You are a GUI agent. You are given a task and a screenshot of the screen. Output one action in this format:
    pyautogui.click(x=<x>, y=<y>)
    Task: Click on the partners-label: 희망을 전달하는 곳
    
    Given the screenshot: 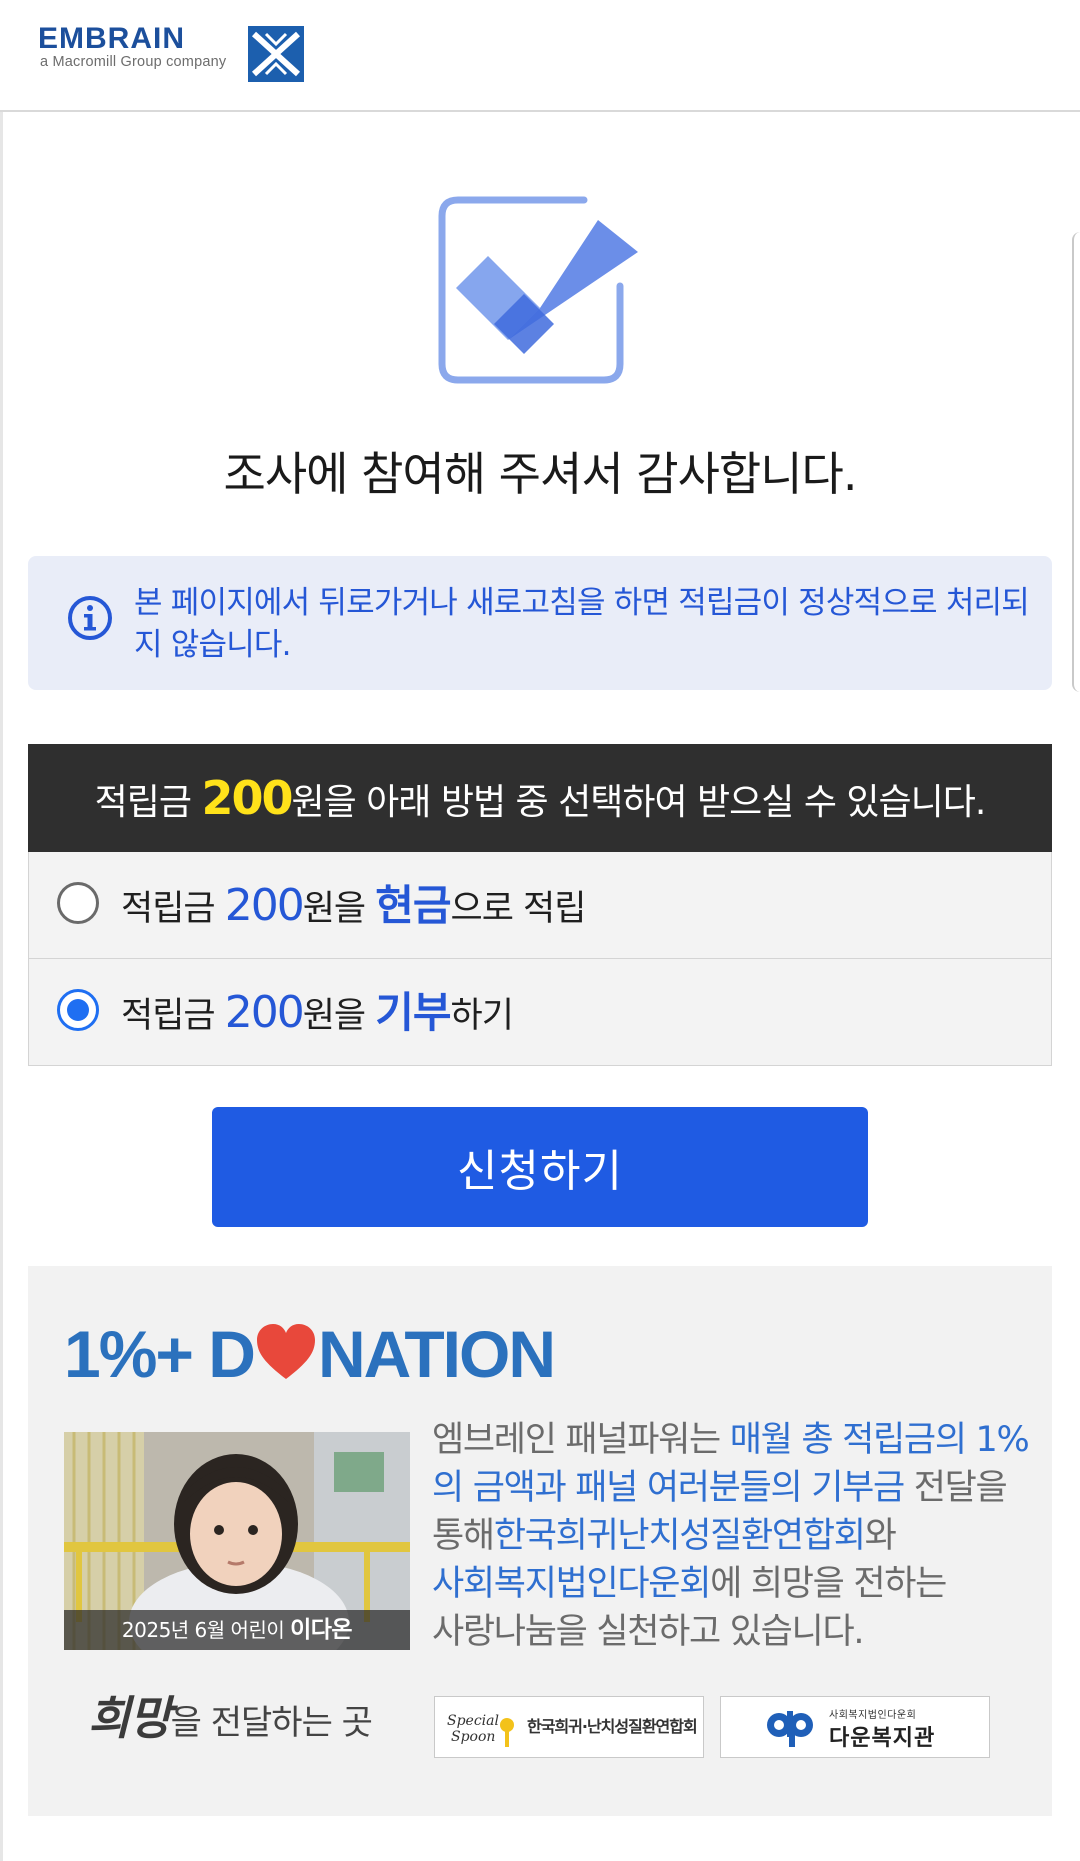 What is the action you would take?
    pyautogui.click(x=230, y=1715)
    